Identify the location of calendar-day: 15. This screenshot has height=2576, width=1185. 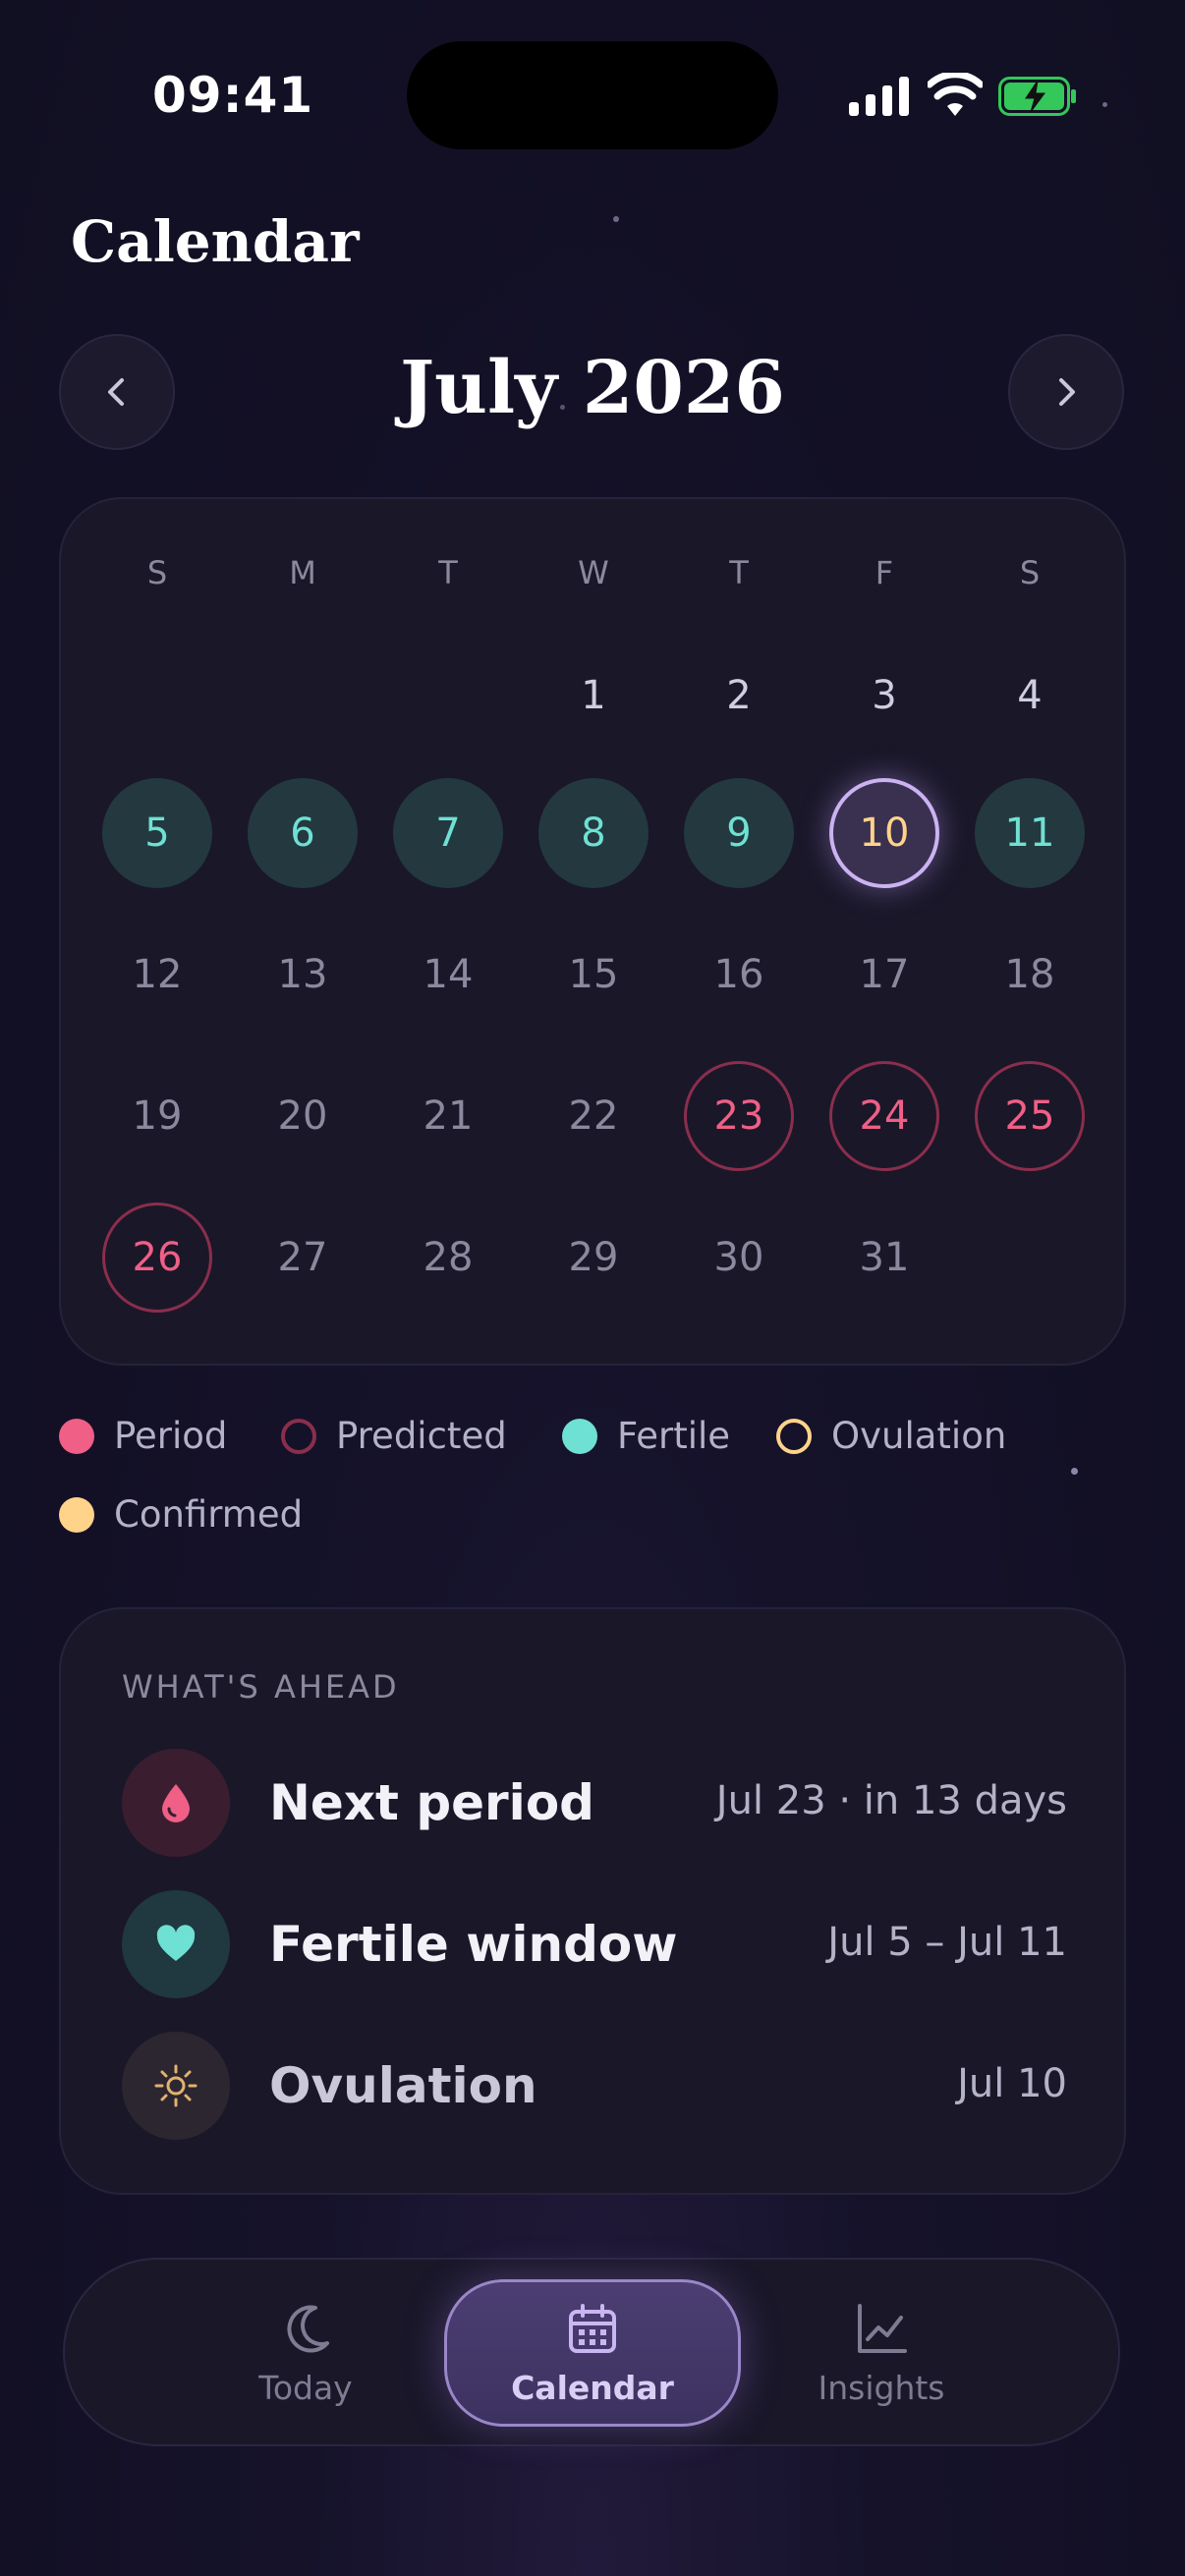
(594, 975).